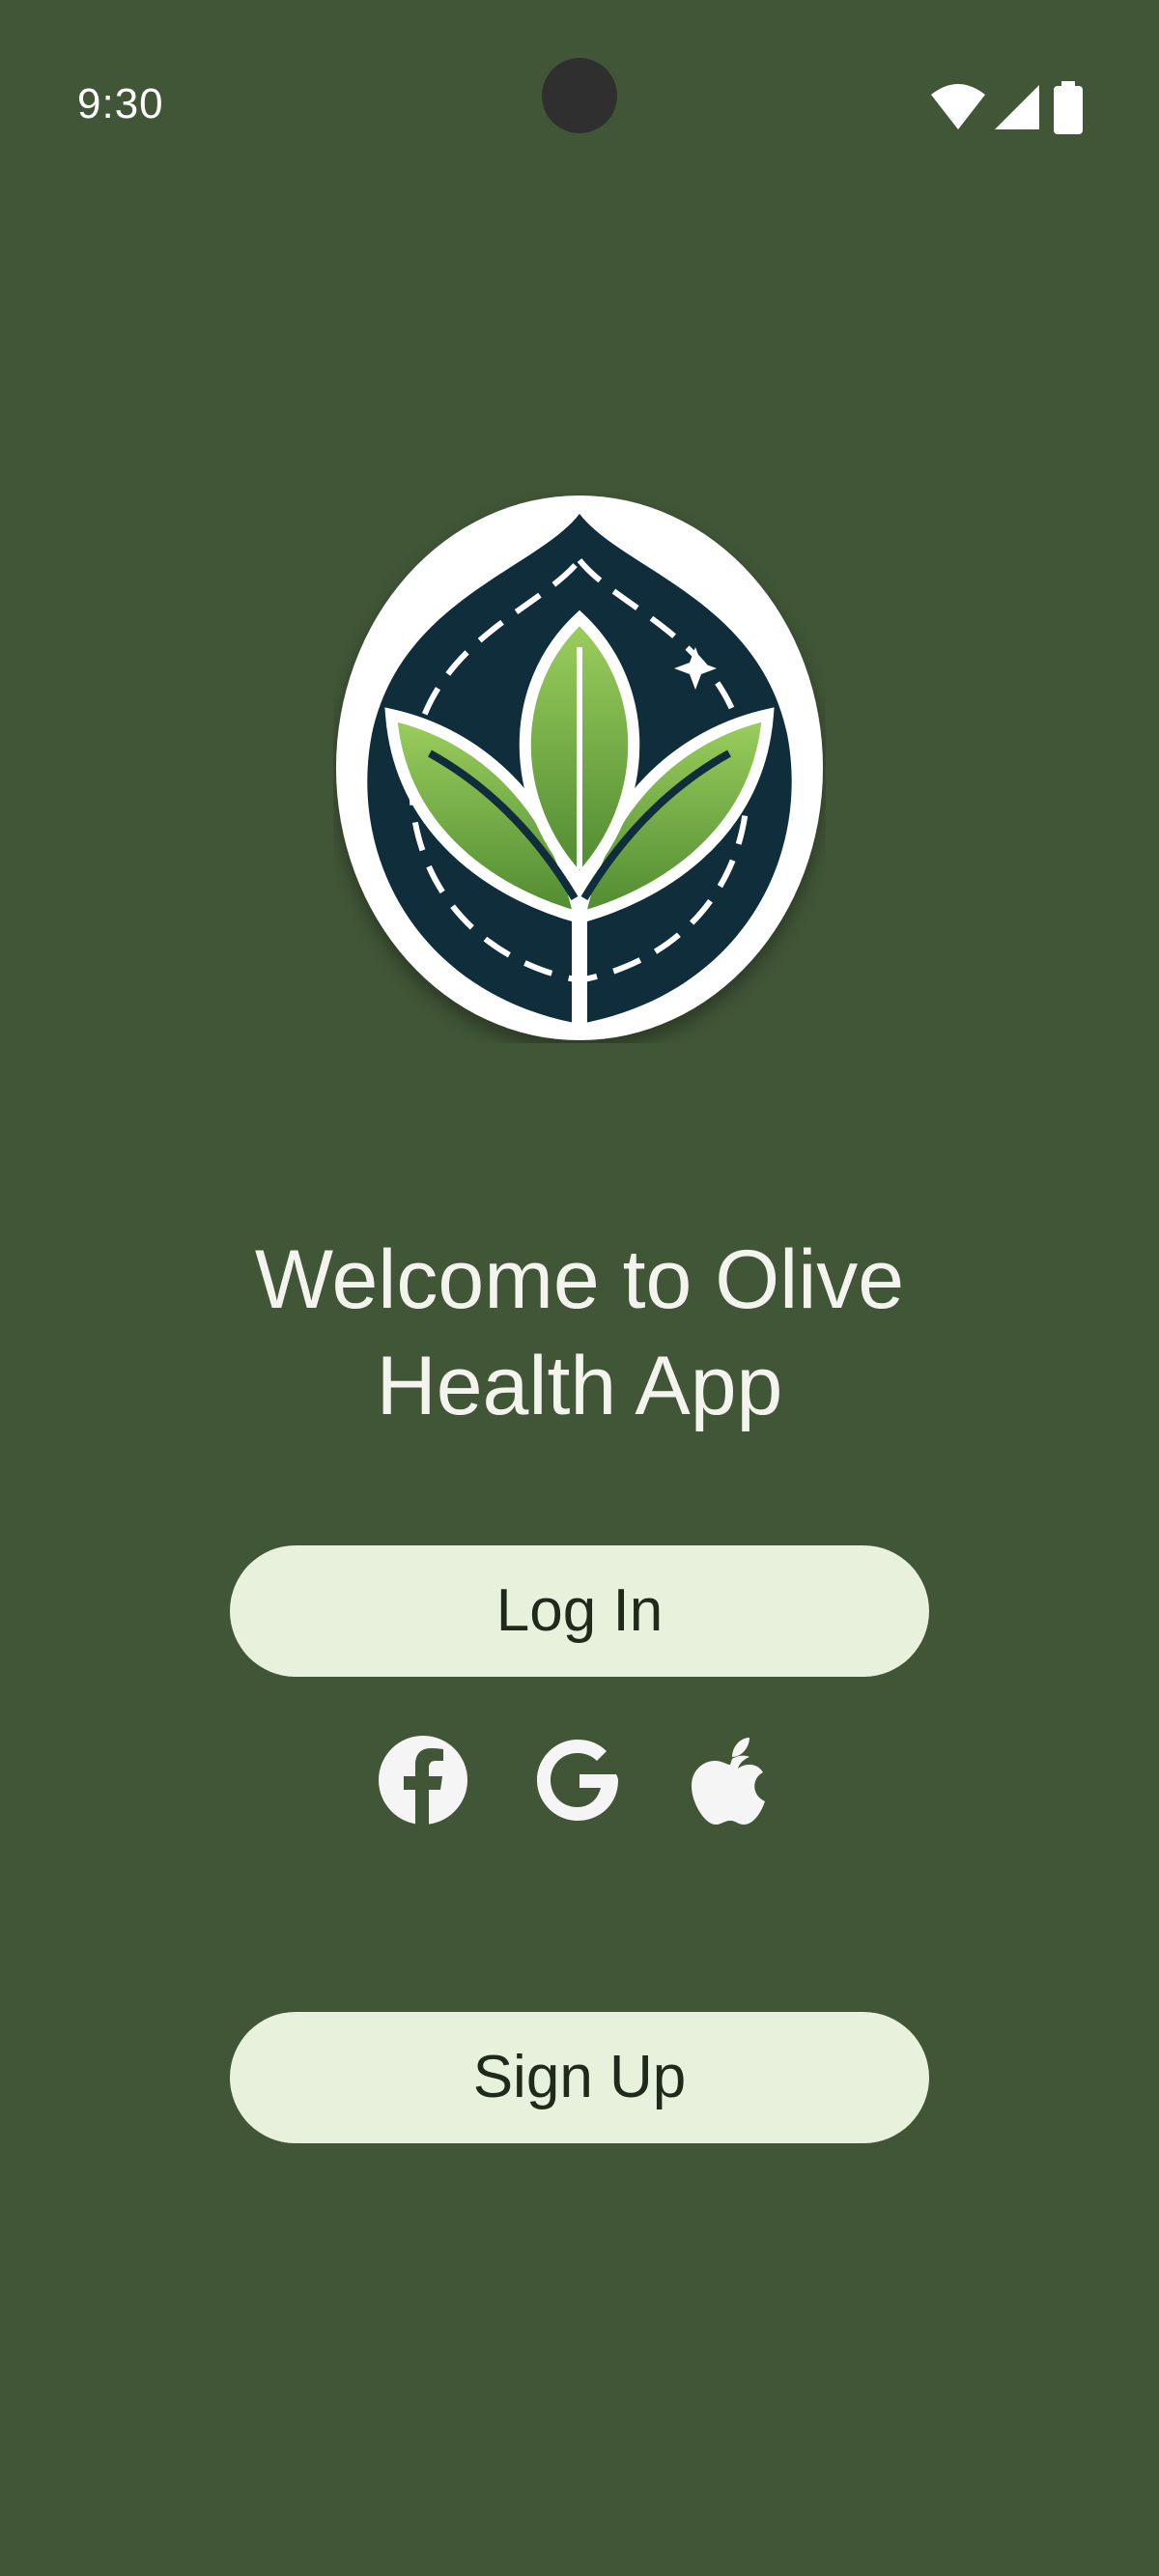 This screenshot has width=1159, height=2576. Describe the element at coordinates (579, 1611) in the screenshot. I see `login-button: Log In` at that location.